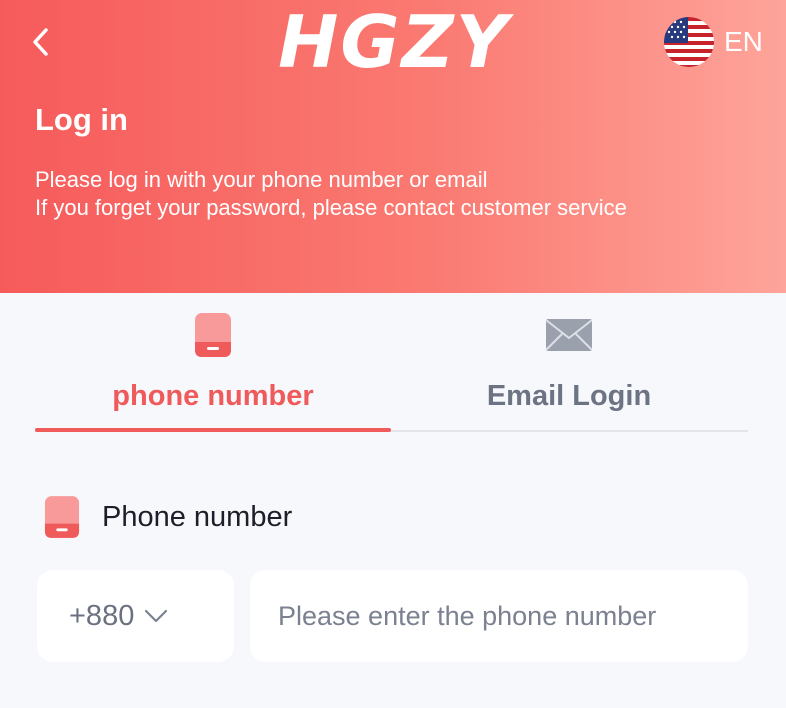 The width and height of the screenshot is (786, 708). Describe the element at coordinates (81, 119) in the screenshot. I see `page-title: Log in` at that location.